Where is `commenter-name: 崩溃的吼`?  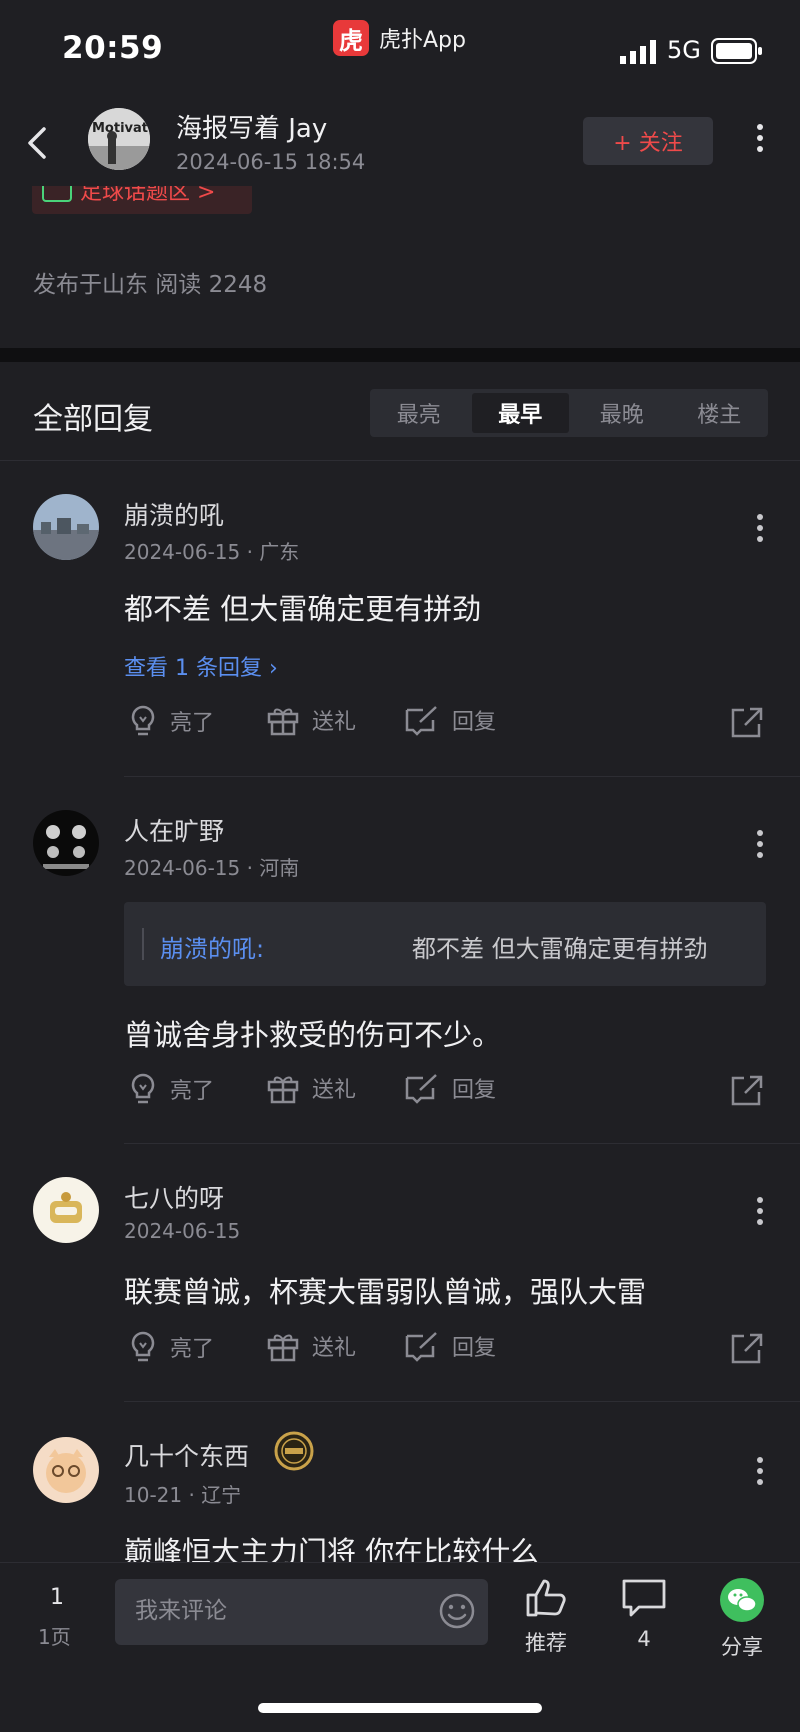
commenter-name: 崩溃的吼 is located at coordinates (174, 514).